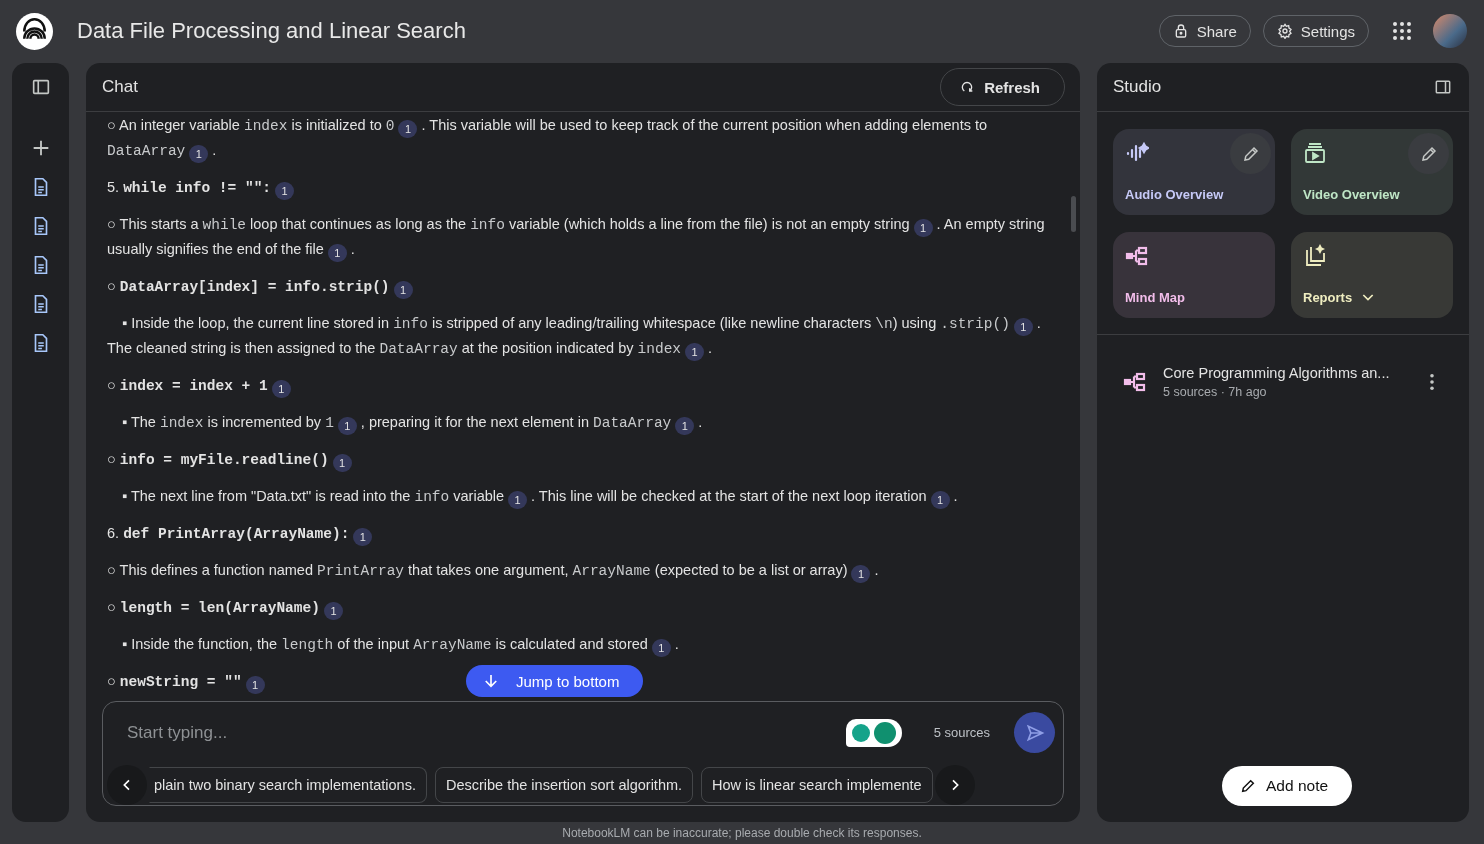 The width and height of the screenshot is (1484, 844). Describe the element at coordinates (227, 607) in the screenshot. I see `outline-item: ○ length = len(ArrayName) 1` at that location.